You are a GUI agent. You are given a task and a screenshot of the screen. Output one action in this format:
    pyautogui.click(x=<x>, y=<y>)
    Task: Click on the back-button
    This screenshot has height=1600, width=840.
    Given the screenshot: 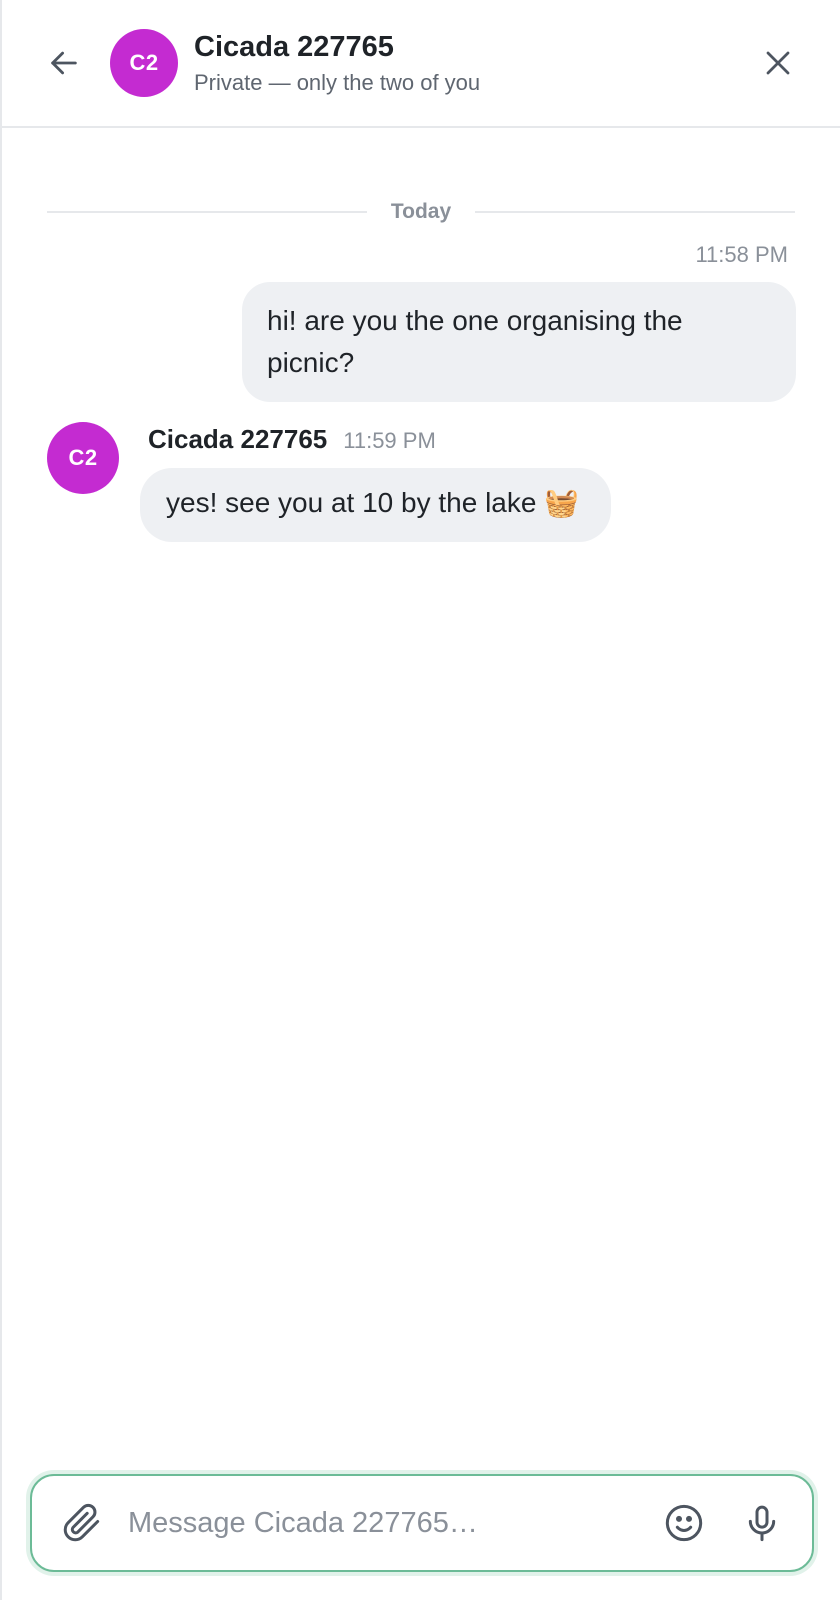 What is the action you would take?
    pyautogui.click(x=64, y=63)
    